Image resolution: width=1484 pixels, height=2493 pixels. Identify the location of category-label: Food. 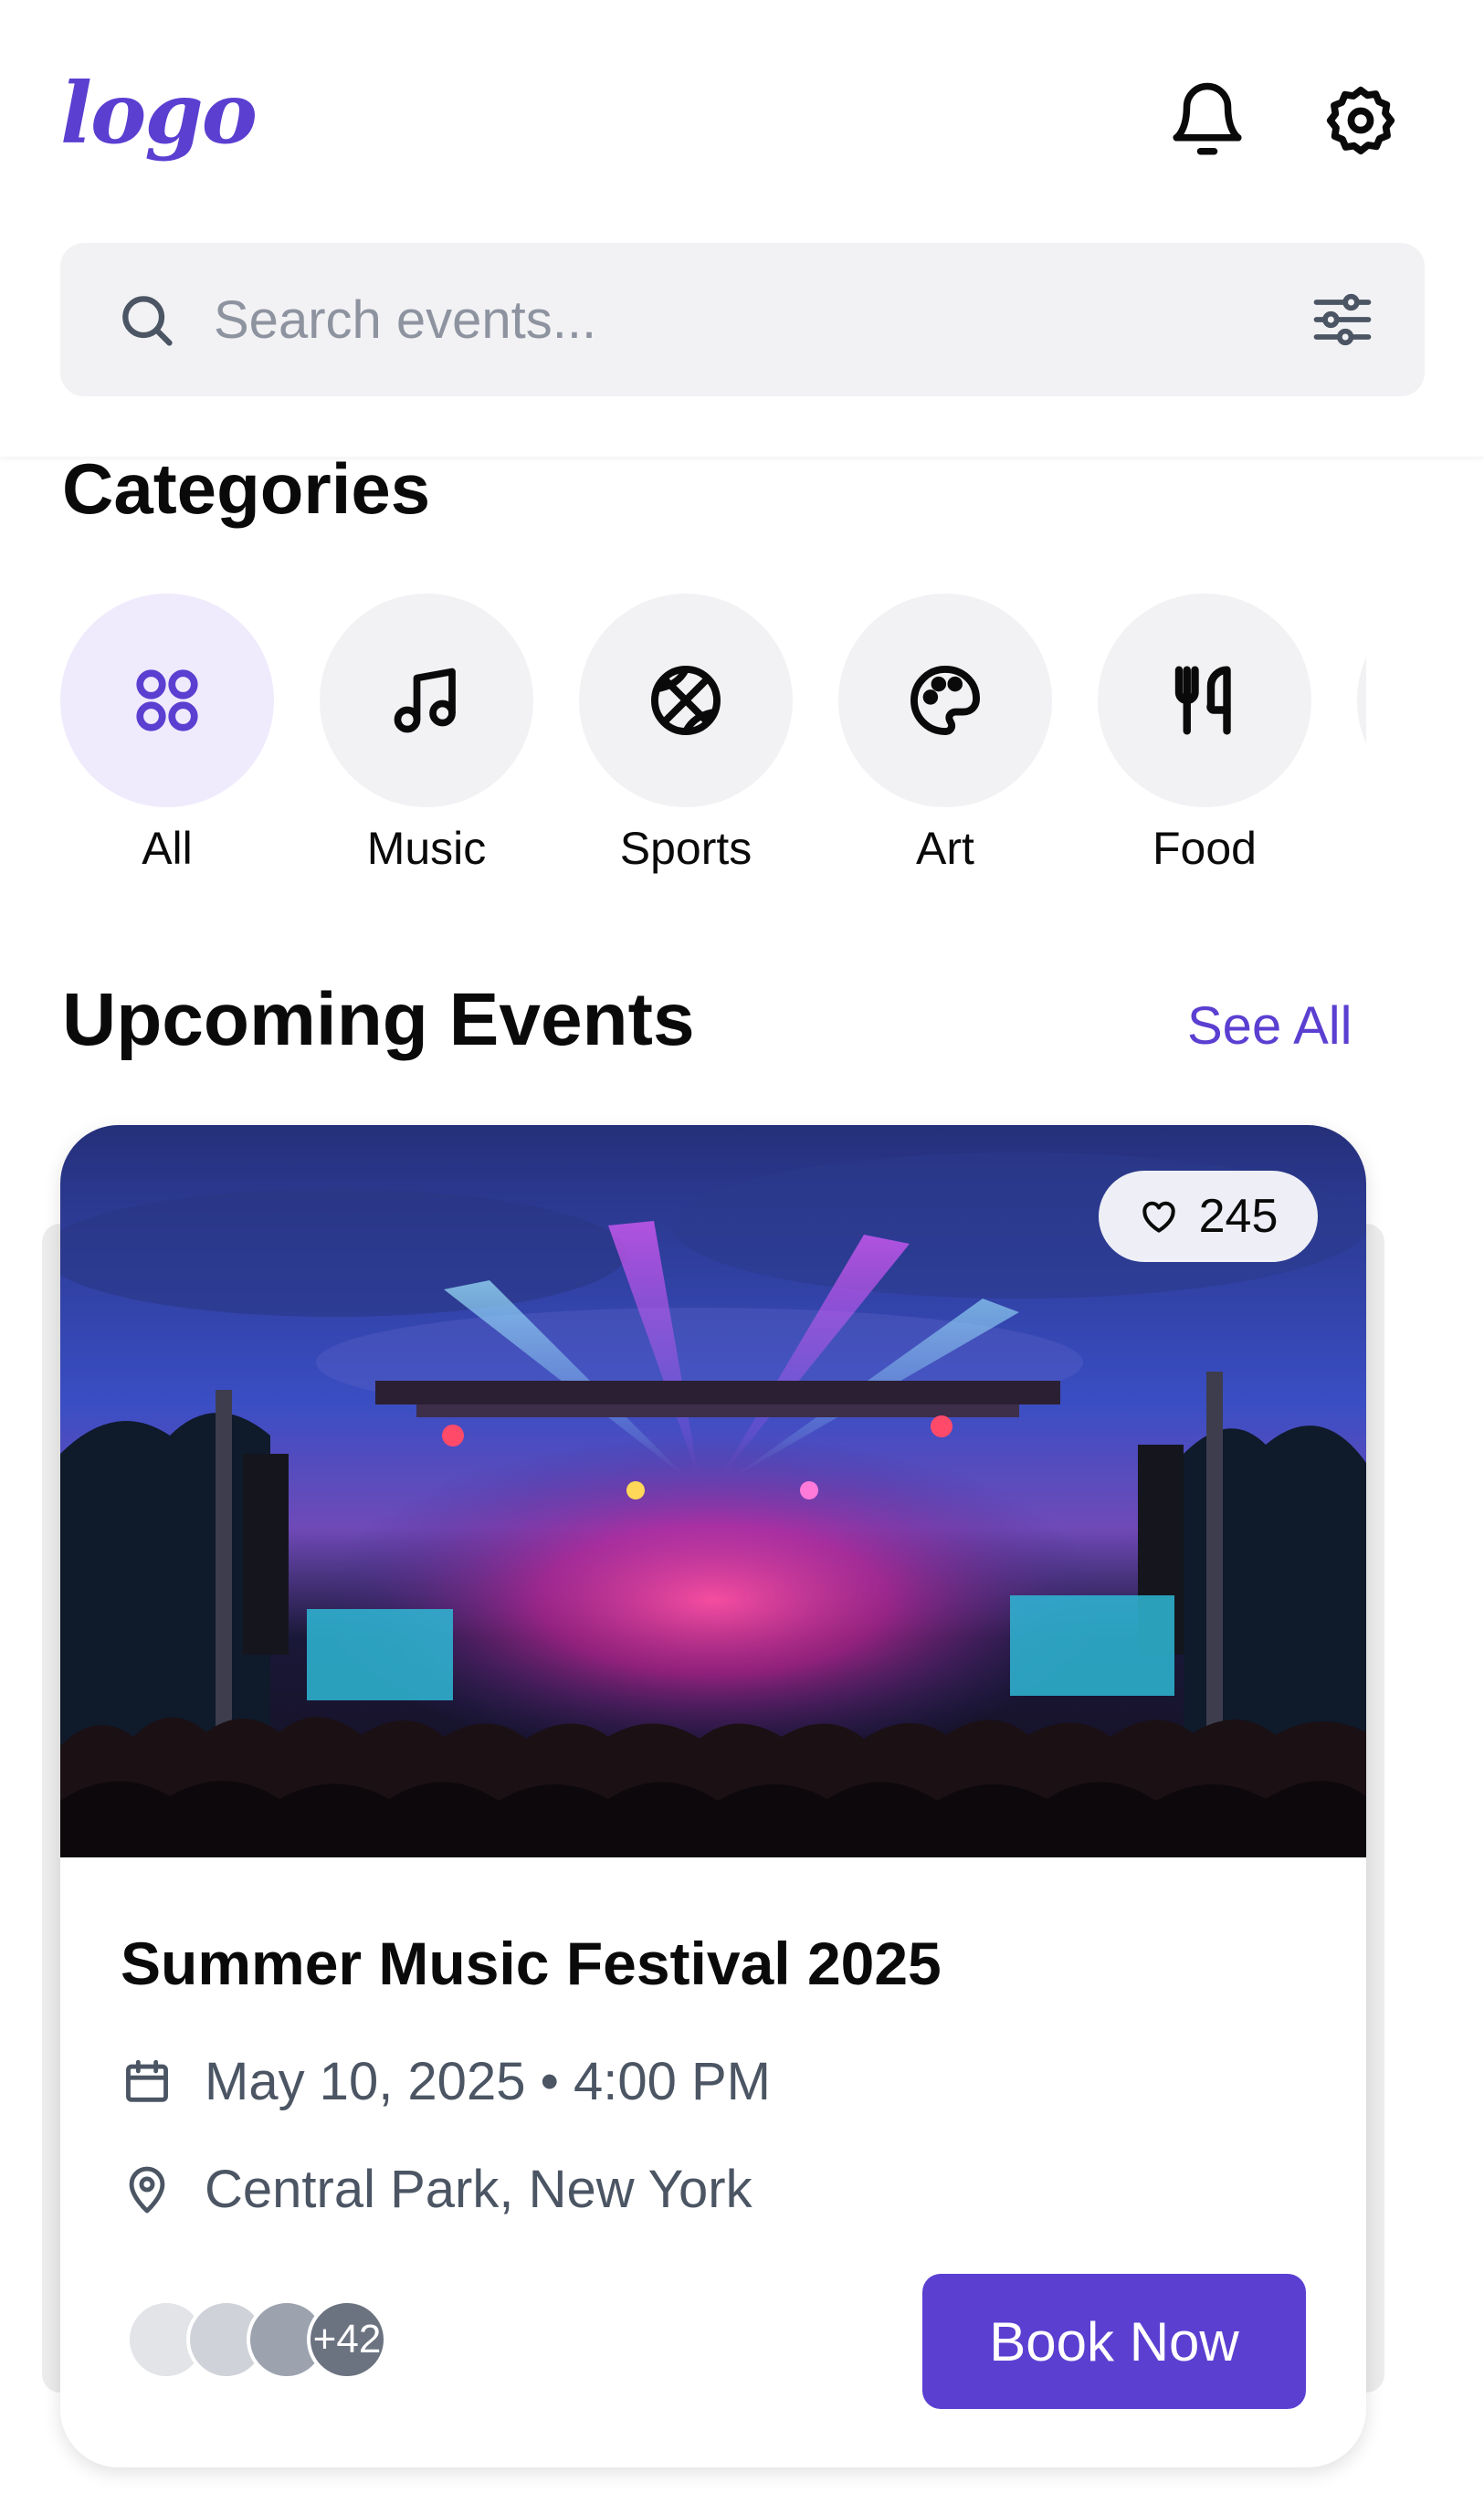
(1204, 848).